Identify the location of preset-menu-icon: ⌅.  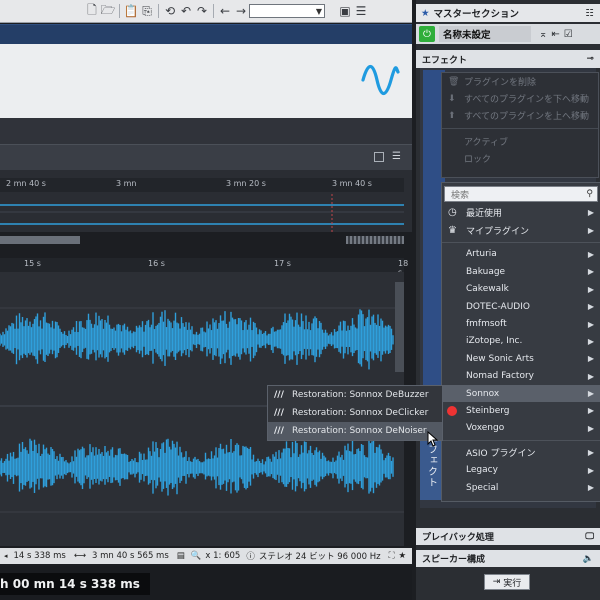
(543, 34).